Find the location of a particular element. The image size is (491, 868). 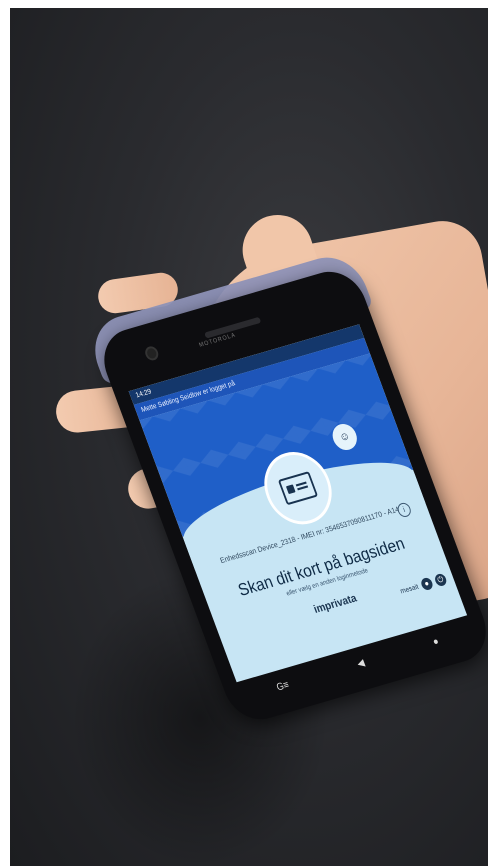

nav-left-label: G≡ is located at coordinates (283, 686).